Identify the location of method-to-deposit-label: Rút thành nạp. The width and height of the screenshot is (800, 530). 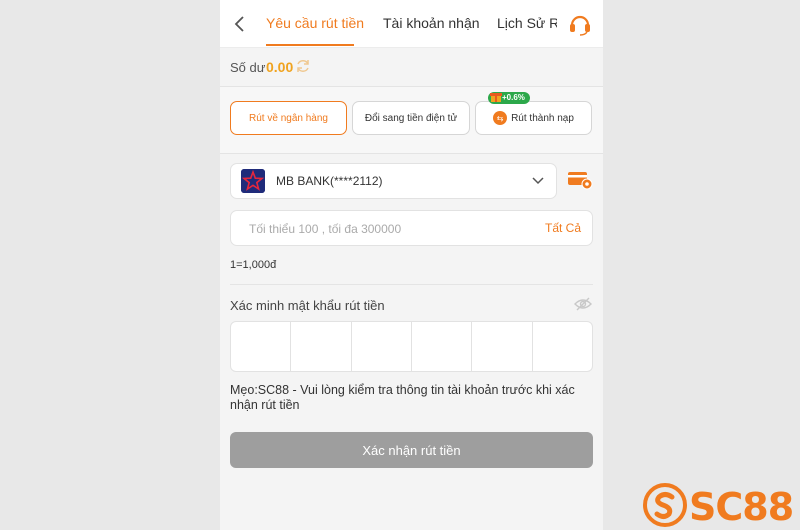
(542, 118).